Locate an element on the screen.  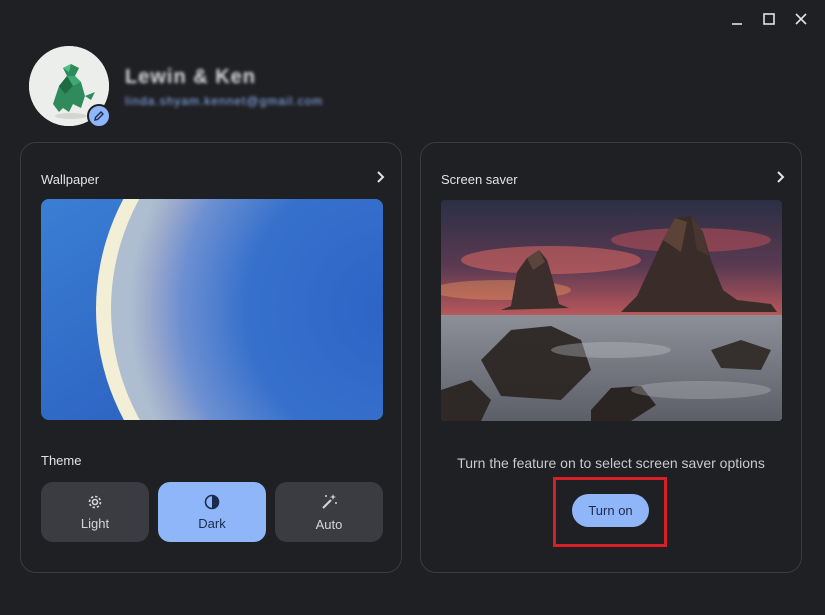
theme-auto-label: Auto is located at coordinates (329, 524).